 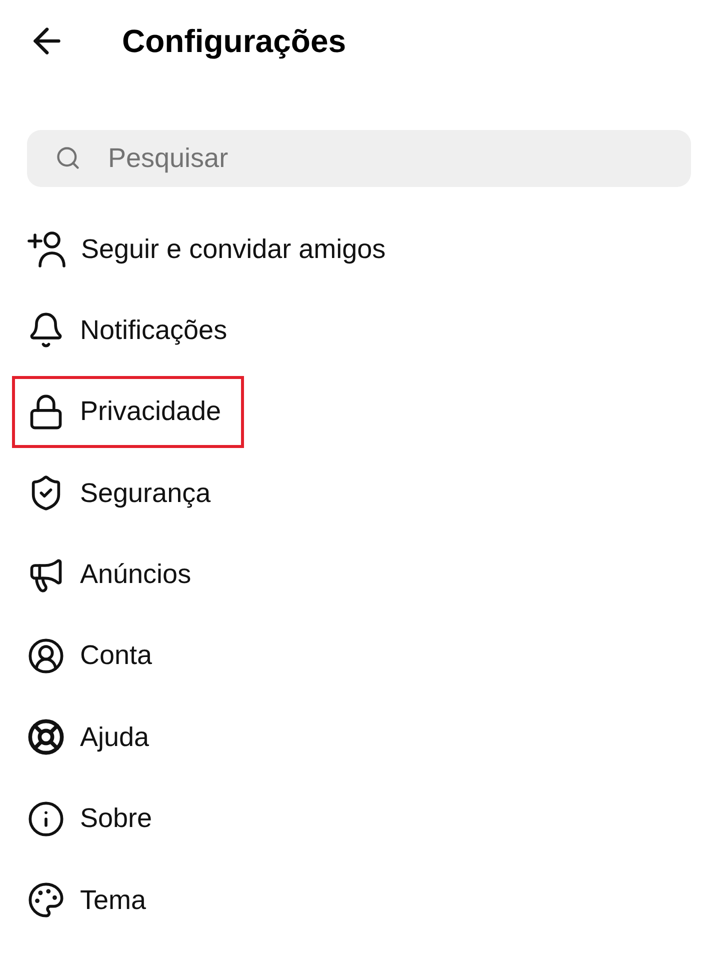 What do you see at coordinates (359, 158) in the screenshot?
I see `search-field: Pesquisar` at bounding box center [359, 158].